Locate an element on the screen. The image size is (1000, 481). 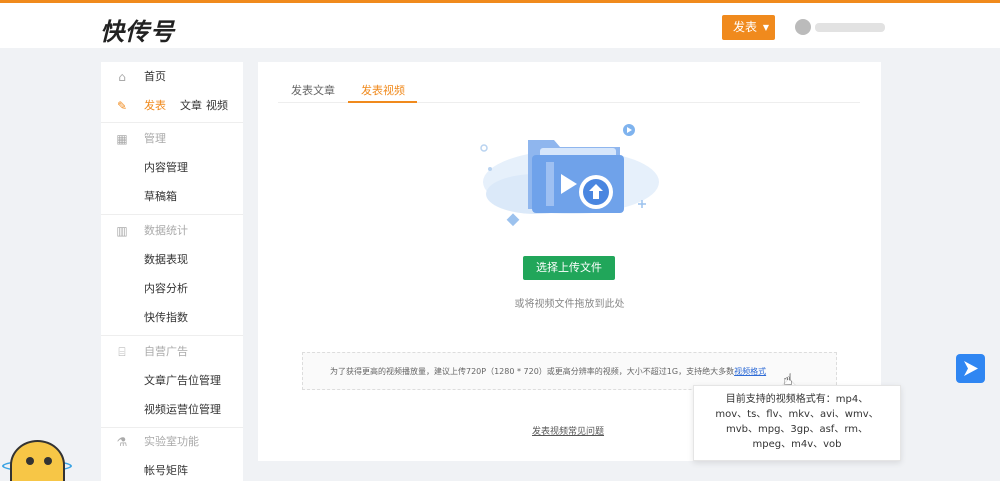
drop-zone-hint: 或将视频文件拖放到此处 is located at coordinates (569, 302).